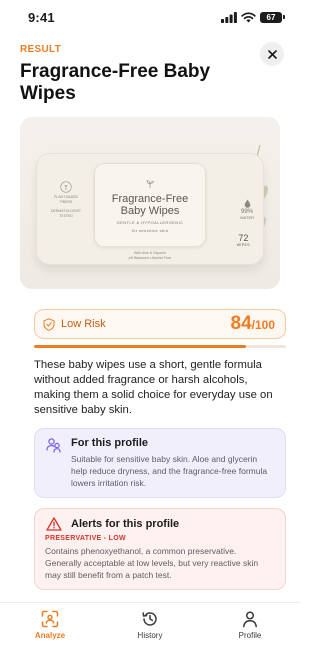 The width and height of the screenshot is (320, 652). What do you see at coordinates (41, 17) in the screenshot?
I see `status-time: 9:41` at bounding box center [41, 17].